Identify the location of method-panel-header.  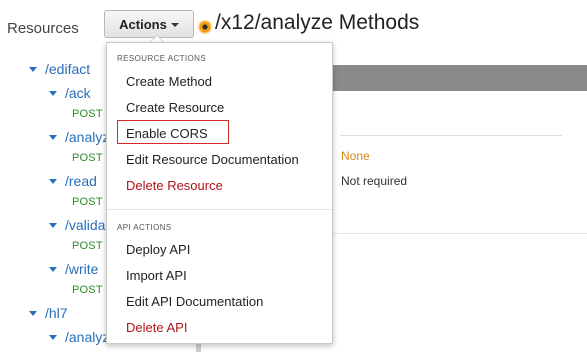
(458, 78).